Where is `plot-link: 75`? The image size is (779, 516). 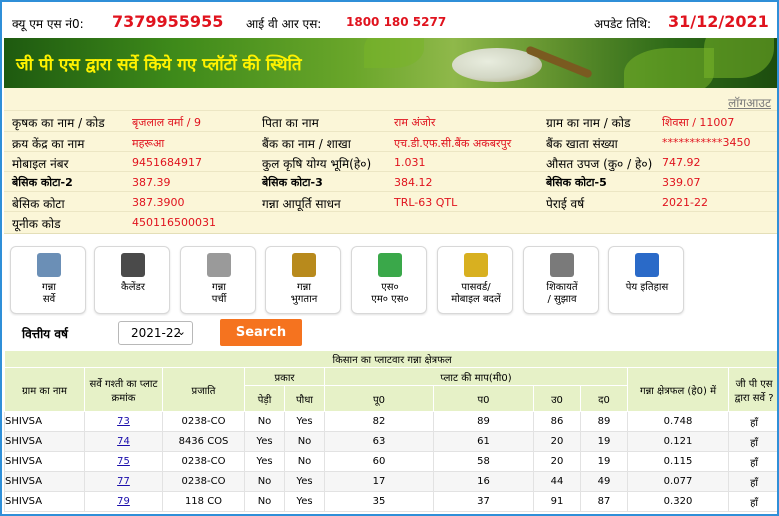
plot-link: 75 is located at coordinates (123, 461).